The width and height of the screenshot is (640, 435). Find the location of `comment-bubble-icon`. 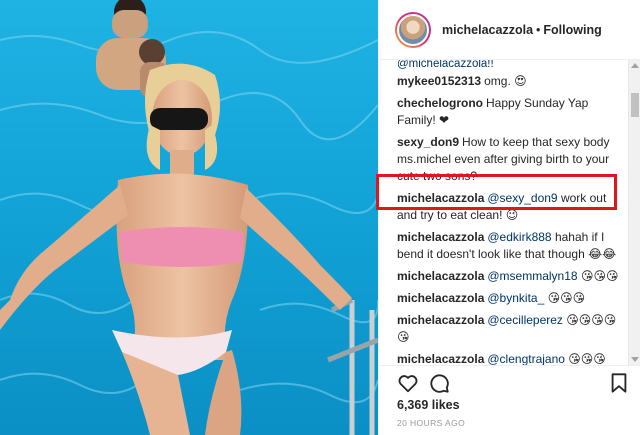

comment-bubble-icon is located at coordinates (439, 383).